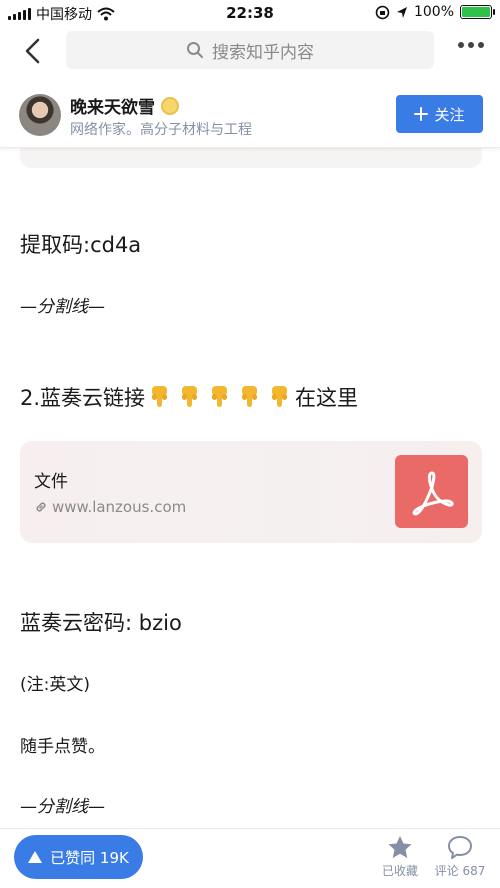 This screenshot has height=888, width=500. Describe the element at coordinates (83, 398) in the screenshot. I see `lanzou-heading-prefix: 2.蓝奏云链接` at that location.